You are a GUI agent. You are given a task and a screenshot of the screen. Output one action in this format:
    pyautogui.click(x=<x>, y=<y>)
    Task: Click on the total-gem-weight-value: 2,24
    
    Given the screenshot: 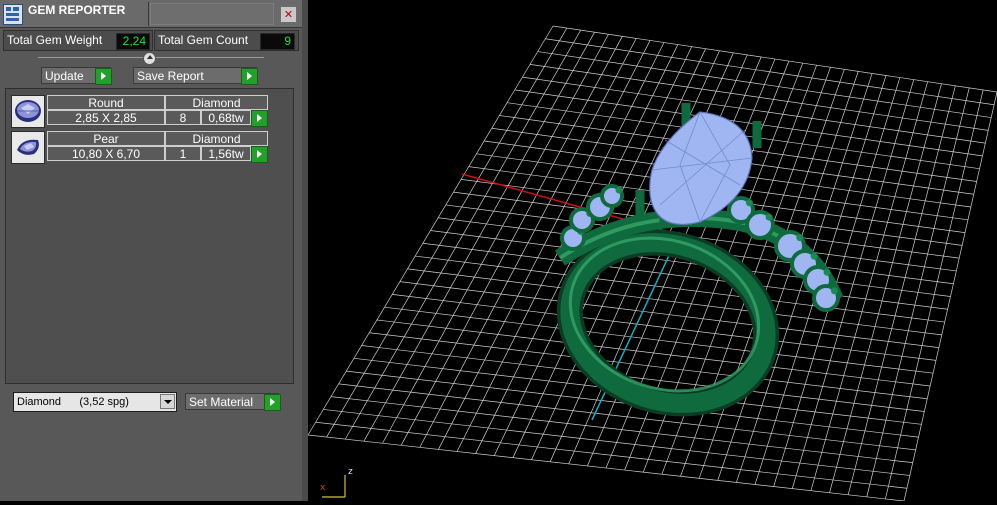 What is the action you would take?
    pyautogui.click(x=133, y=41)
    